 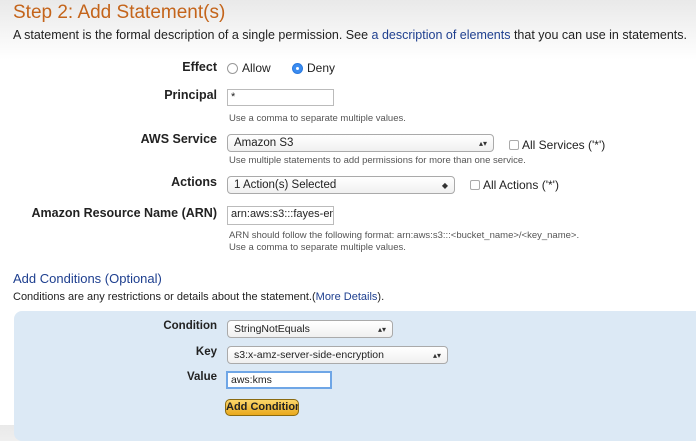 What do you see at coordinates (564, 145) in the screenshot?
I see `all-services-label: All Services ('*')` at bounding box center [564, 145].